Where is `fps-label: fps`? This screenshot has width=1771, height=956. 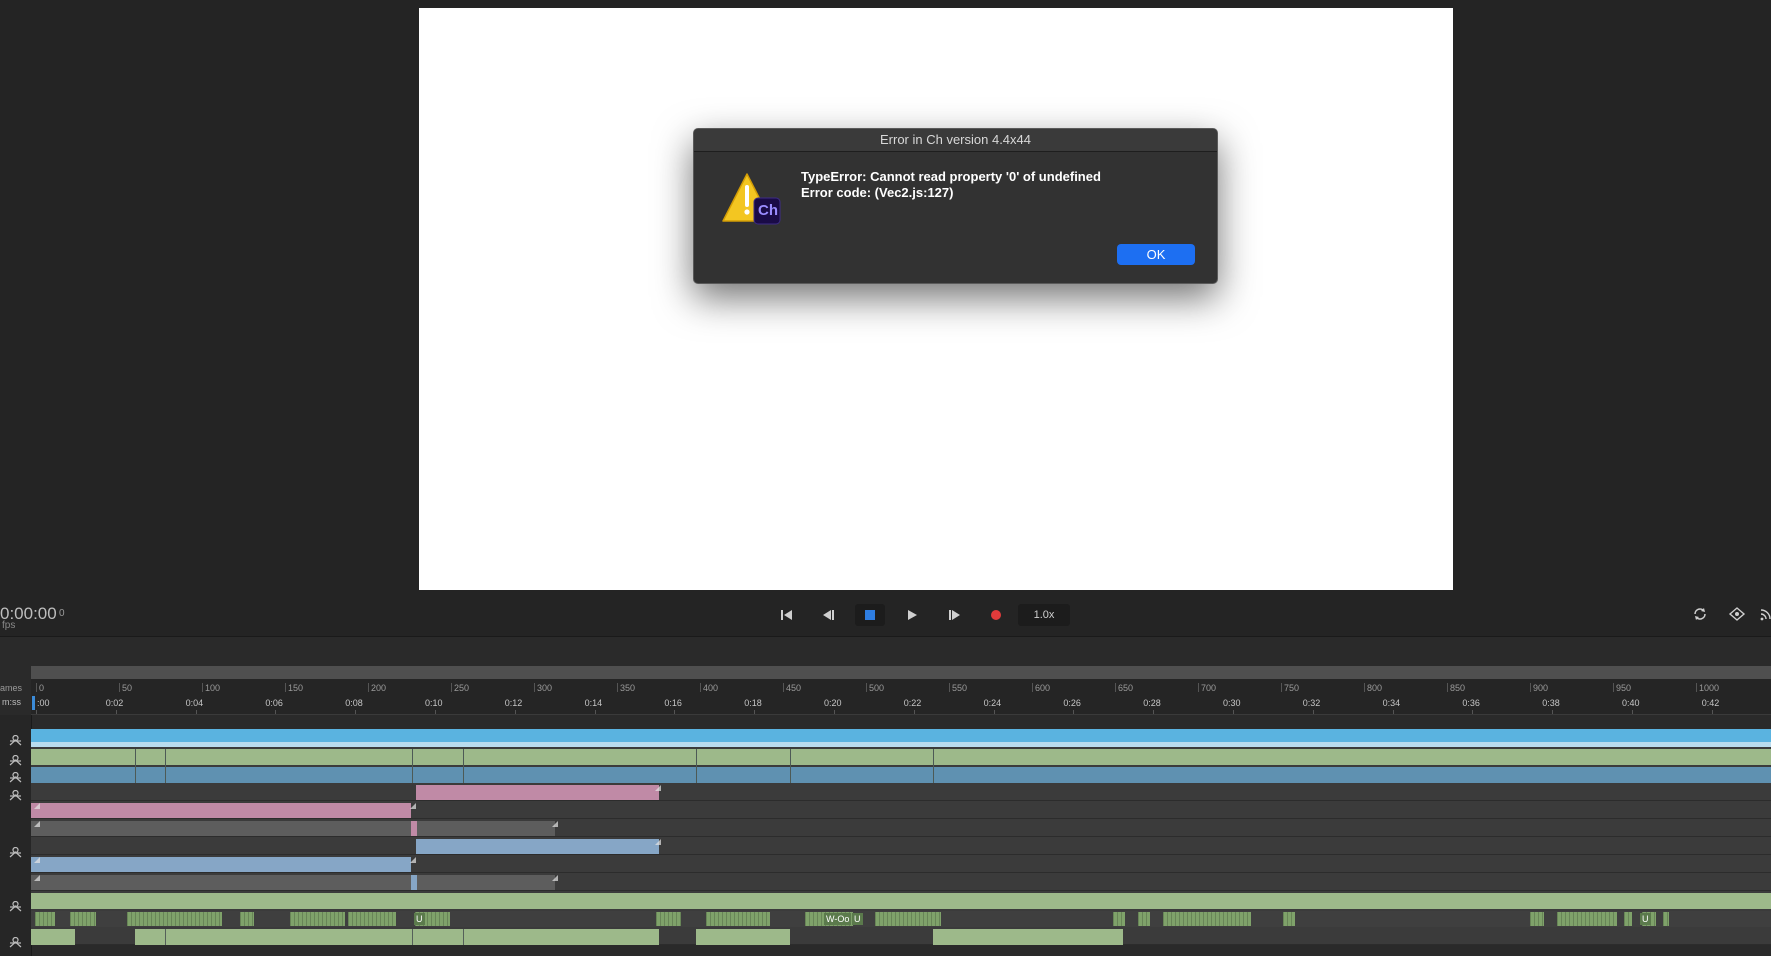
fps-label: fps is located at coordinates (9, 625).